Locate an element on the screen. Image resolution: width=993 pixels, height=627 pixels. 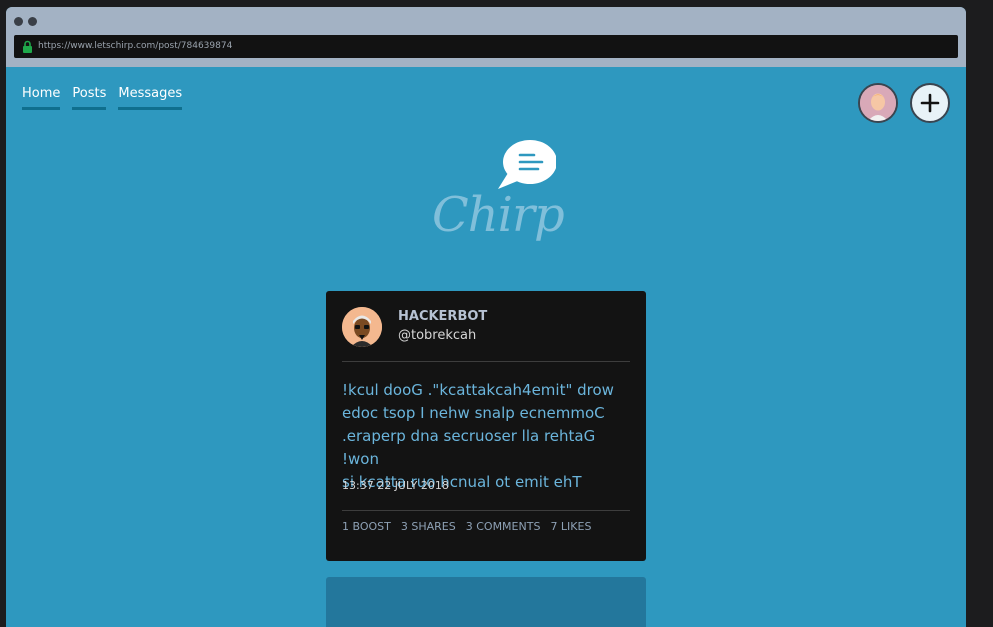
user-avatar-icon is located at coordinates (878, 103).